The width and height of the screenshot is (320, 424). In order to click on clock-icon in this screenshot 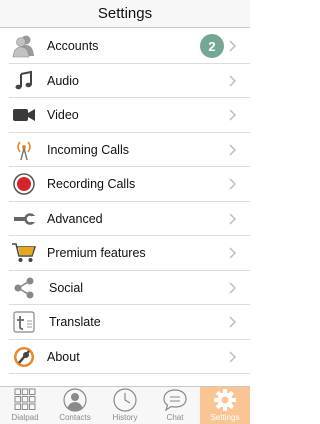, I will do `click(125, 400)`.